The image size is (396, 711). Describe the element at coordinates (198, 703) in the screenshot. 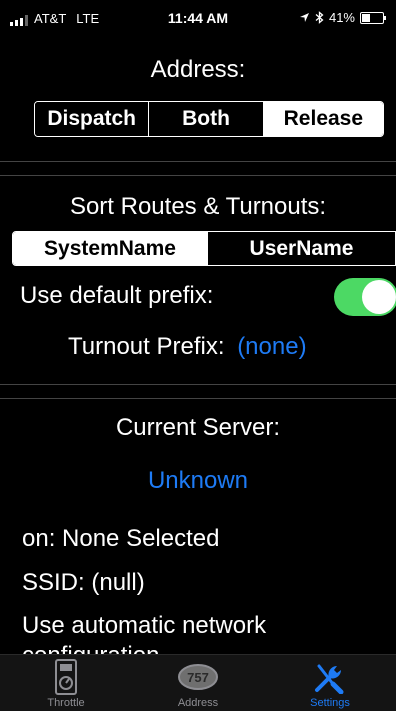

I see `tab-address-label: Address` at that location.